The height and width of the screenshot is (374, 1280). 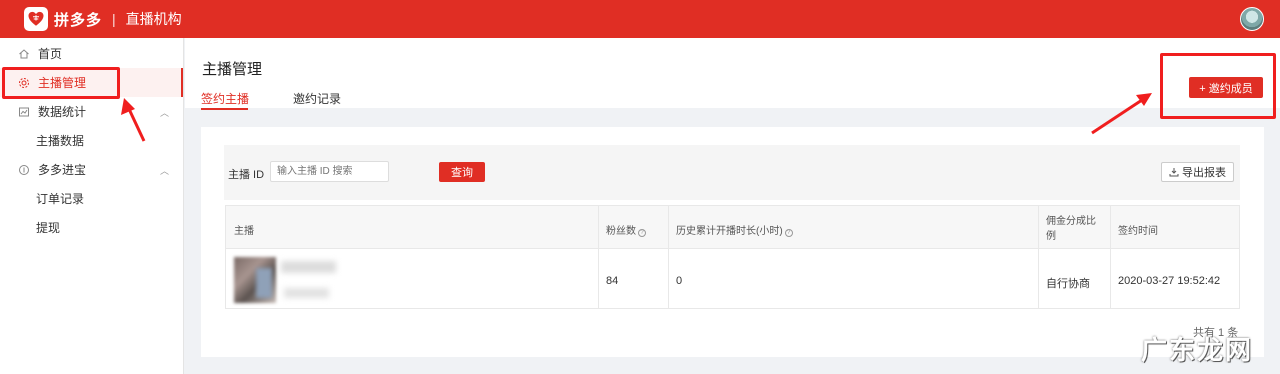 I want to click on sidebar-item-label: 提现, so click(x=48, y=228).